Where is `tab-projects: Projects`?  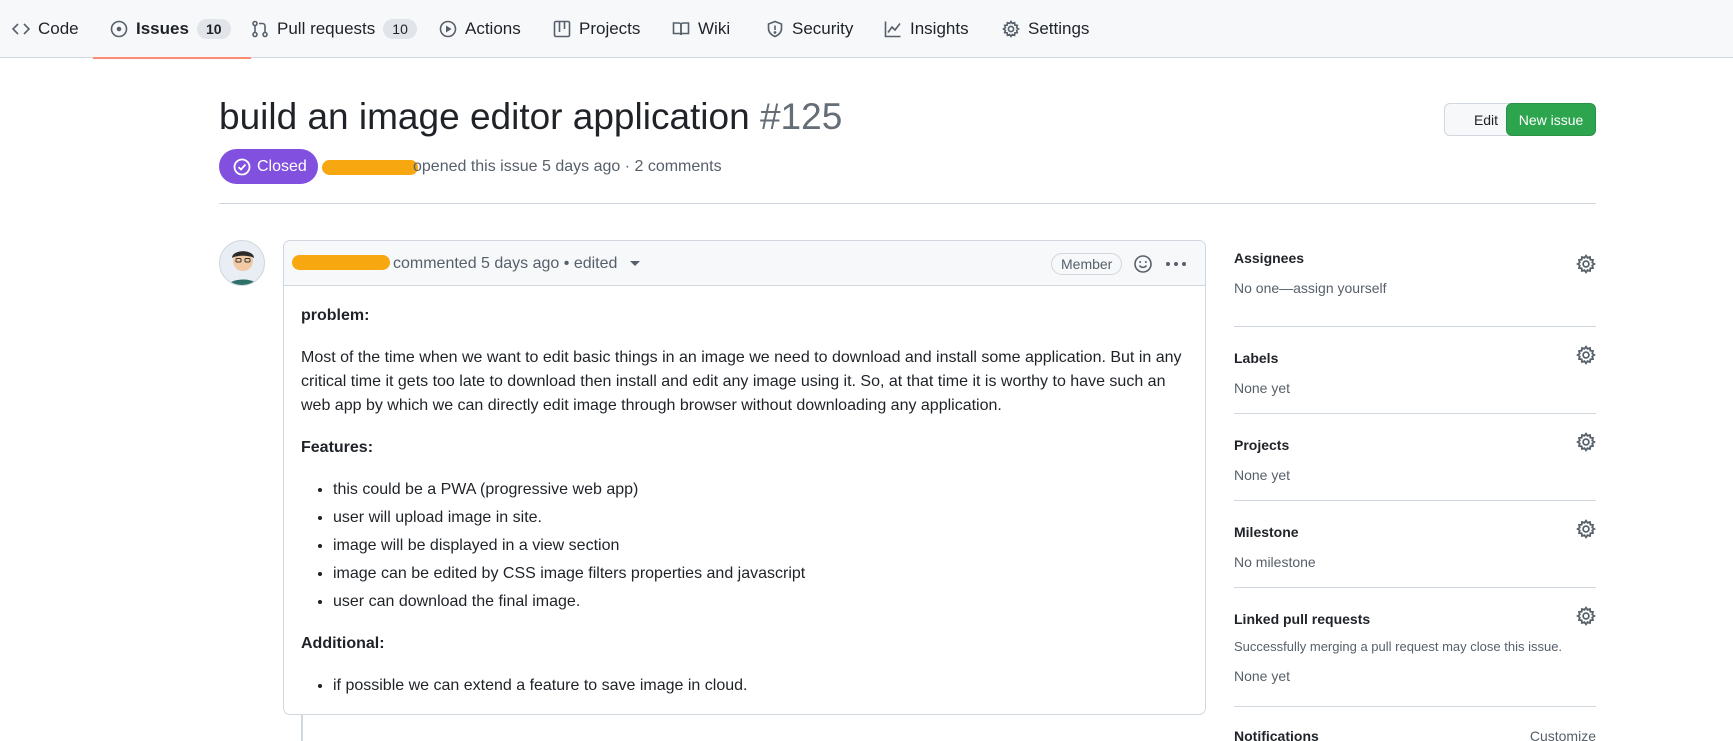
tab-projects: Projects is located at coordinates (596, 29).